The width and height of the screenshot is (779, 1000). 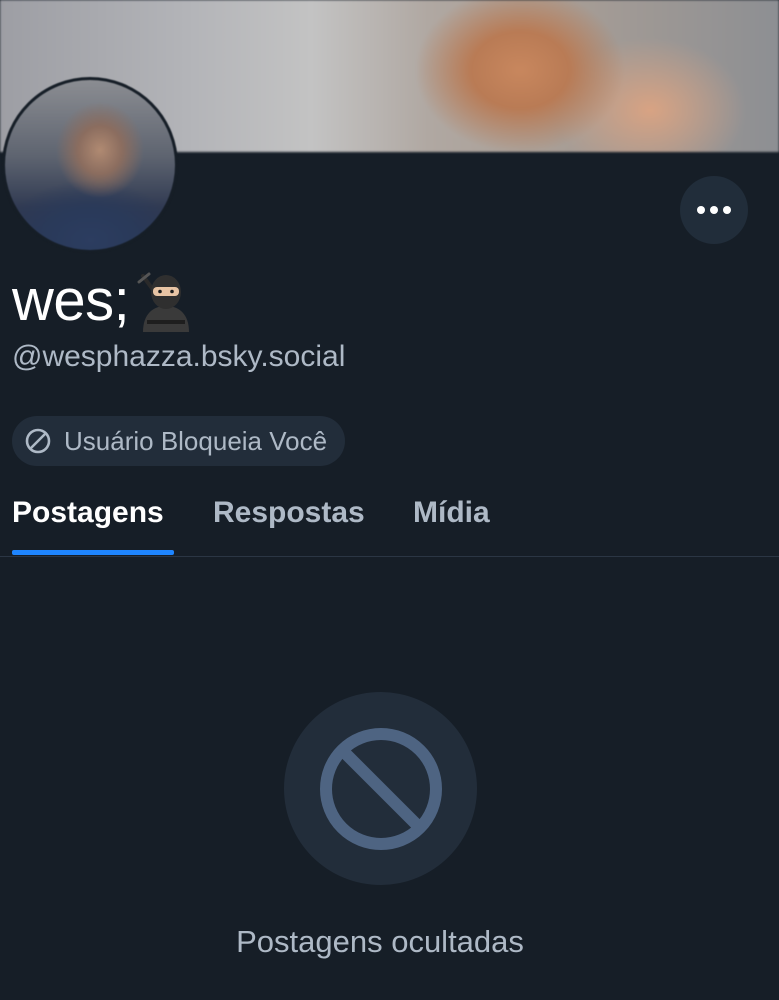 I want to click on active-tab-indicator, so click(x=93, y=552).